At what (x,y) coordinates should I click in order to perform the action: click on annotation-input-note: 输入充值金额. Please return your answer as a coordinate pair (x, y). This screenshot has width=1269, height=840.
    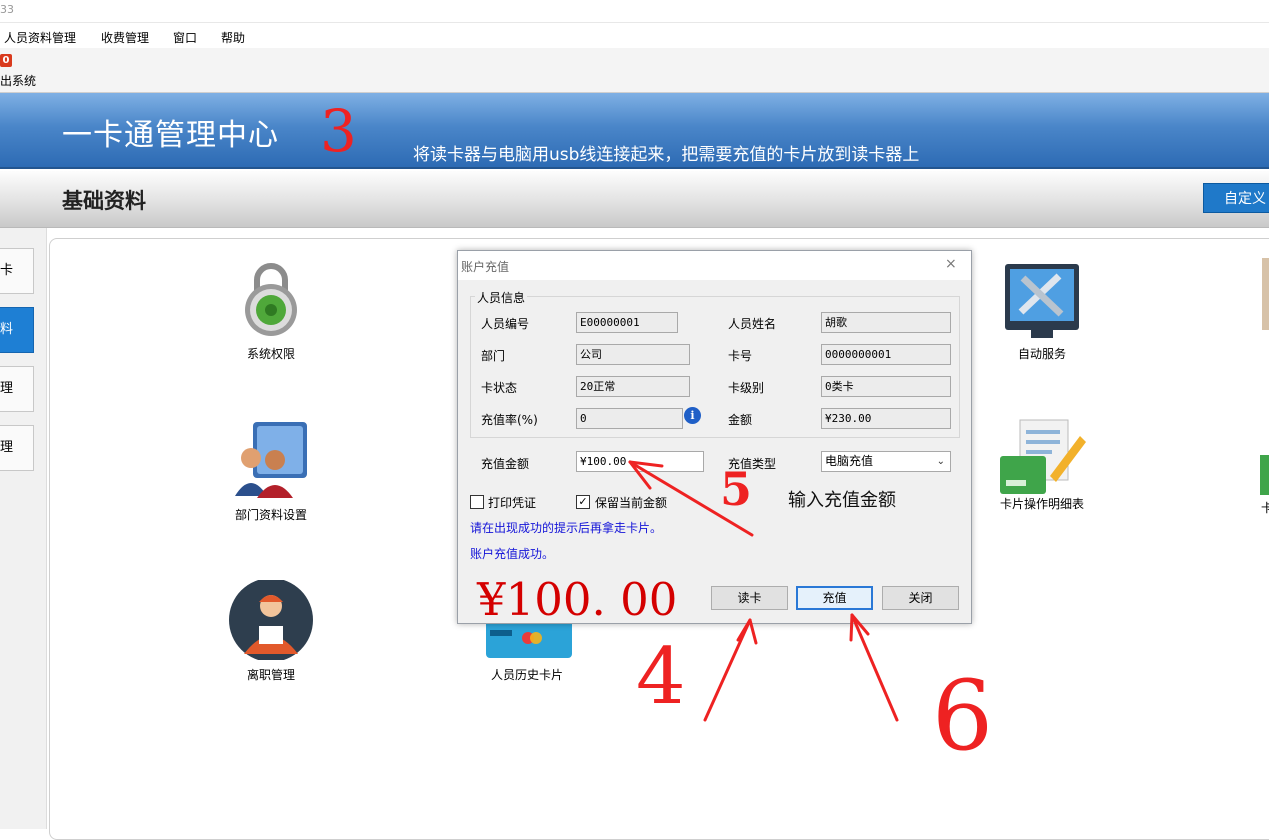
    Looking at the image, I should click on (842, 500).